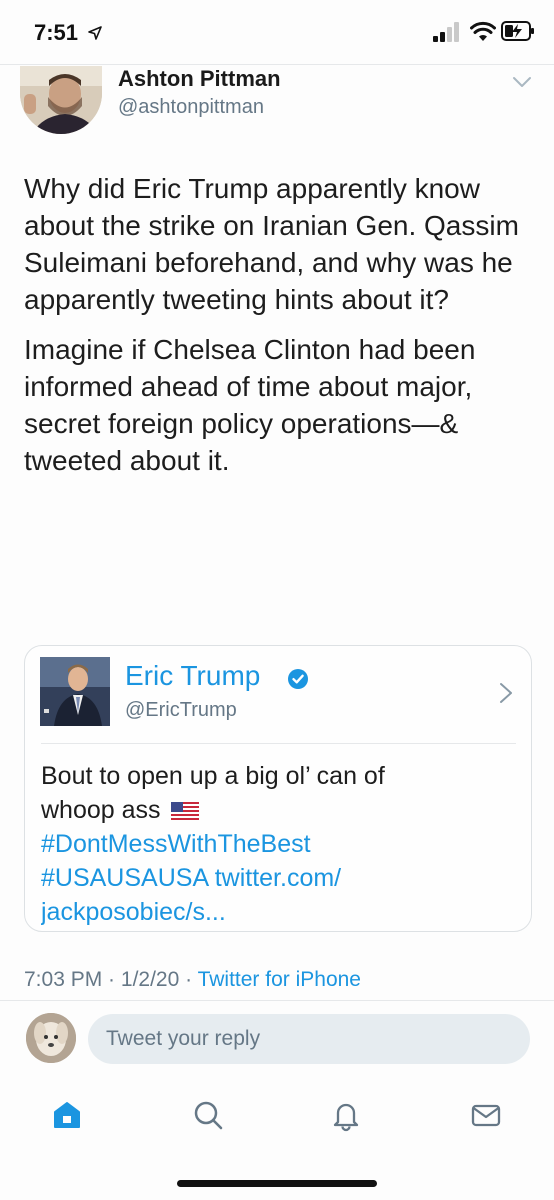 The image size is (554, 1200). What do you see at coordinates (101, 810) in the screenshot?
I see `quoted-text-line: whoop ass` at bounding box center [101, 810].